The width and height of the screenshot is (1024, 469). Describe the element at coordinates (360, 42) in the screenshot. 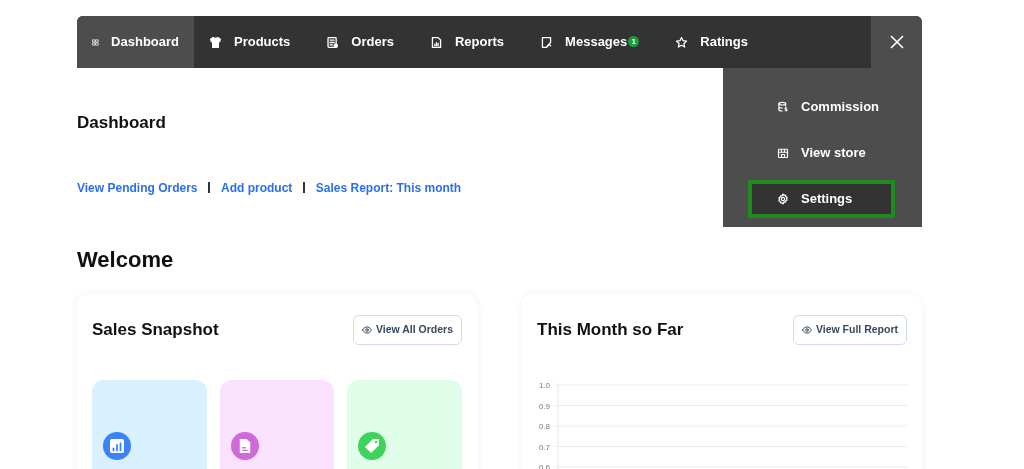

I see `nav-tab: Orders` at that location.